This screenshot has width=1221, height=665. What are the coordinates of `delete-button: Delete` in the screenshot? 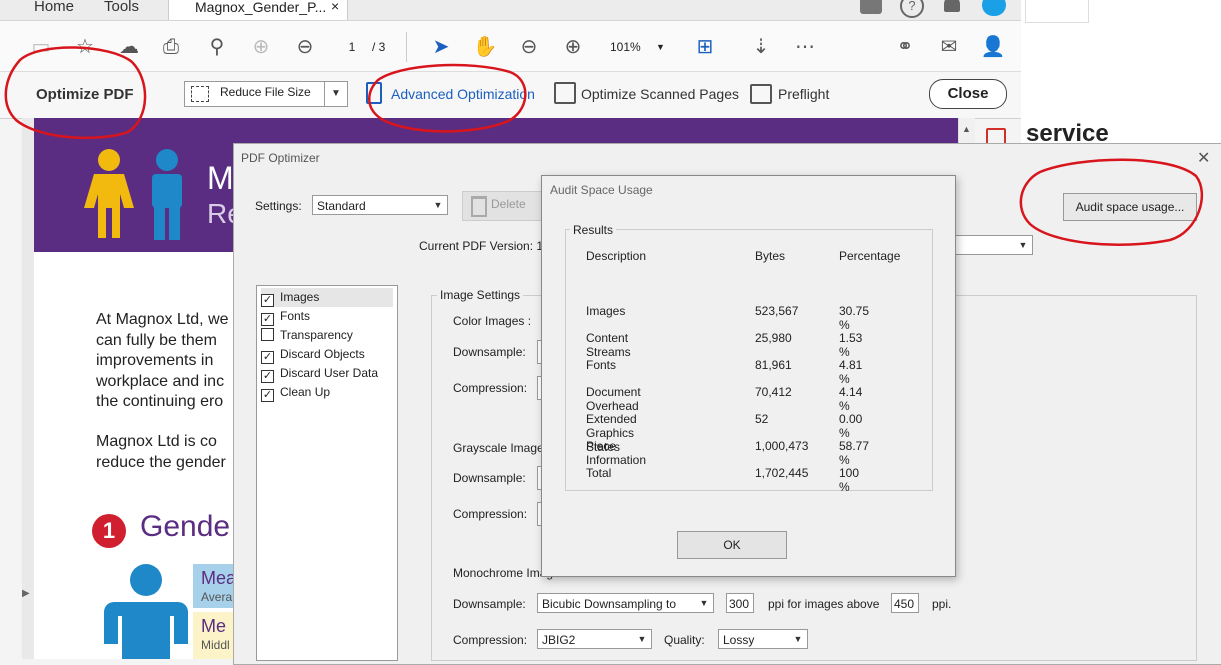 It's located at (504, 206).